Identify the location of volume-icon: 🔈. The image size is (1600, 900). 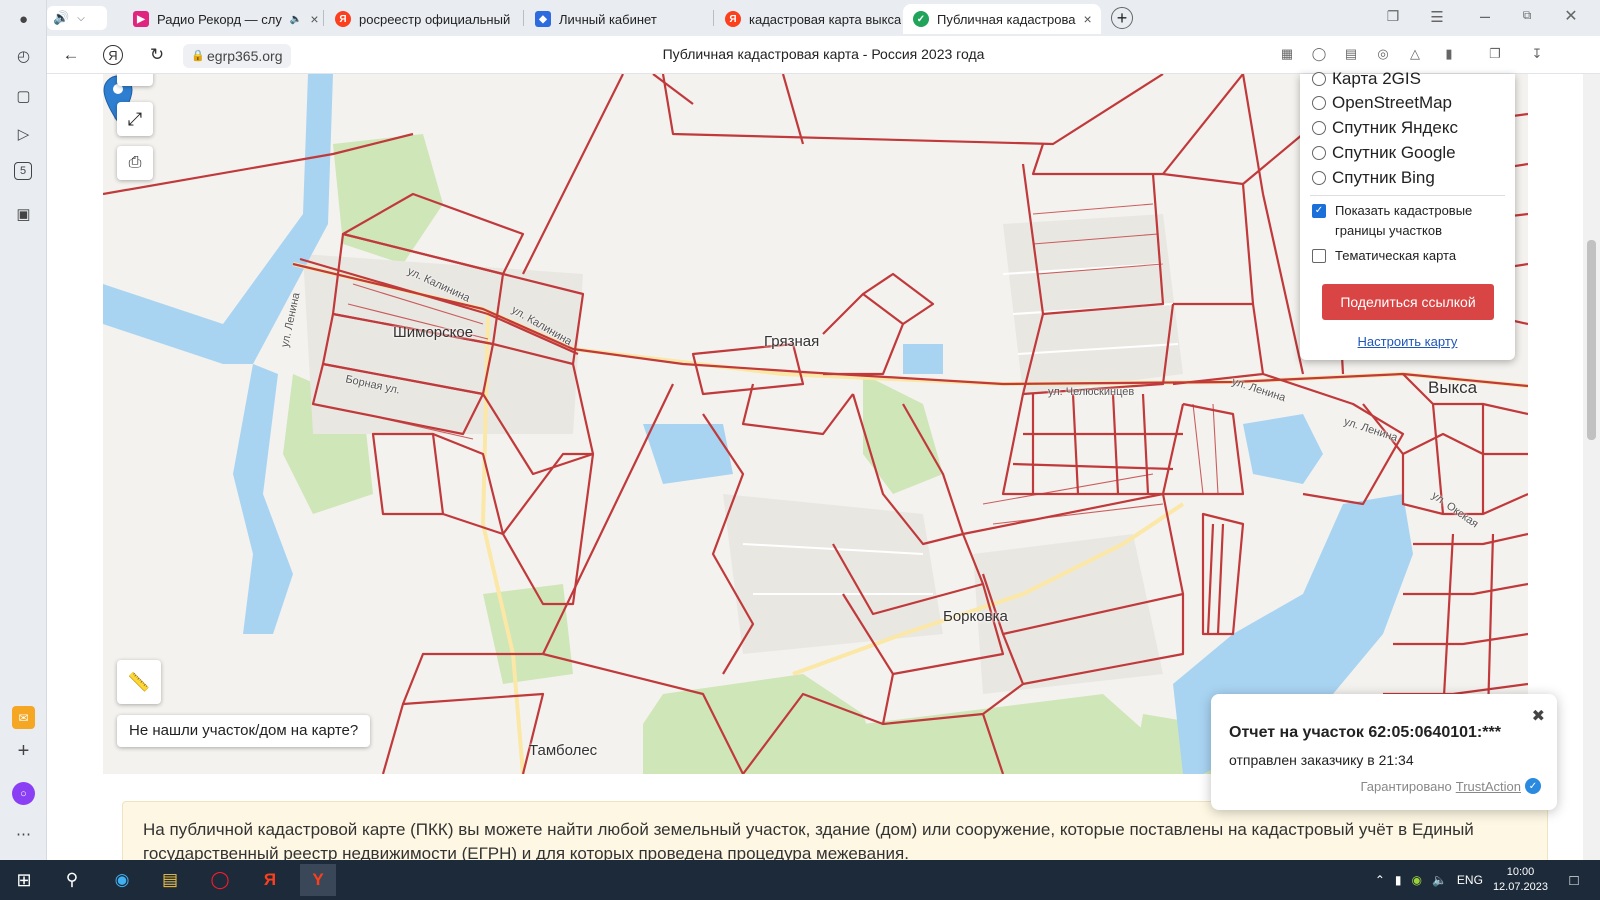
(1439, 880).